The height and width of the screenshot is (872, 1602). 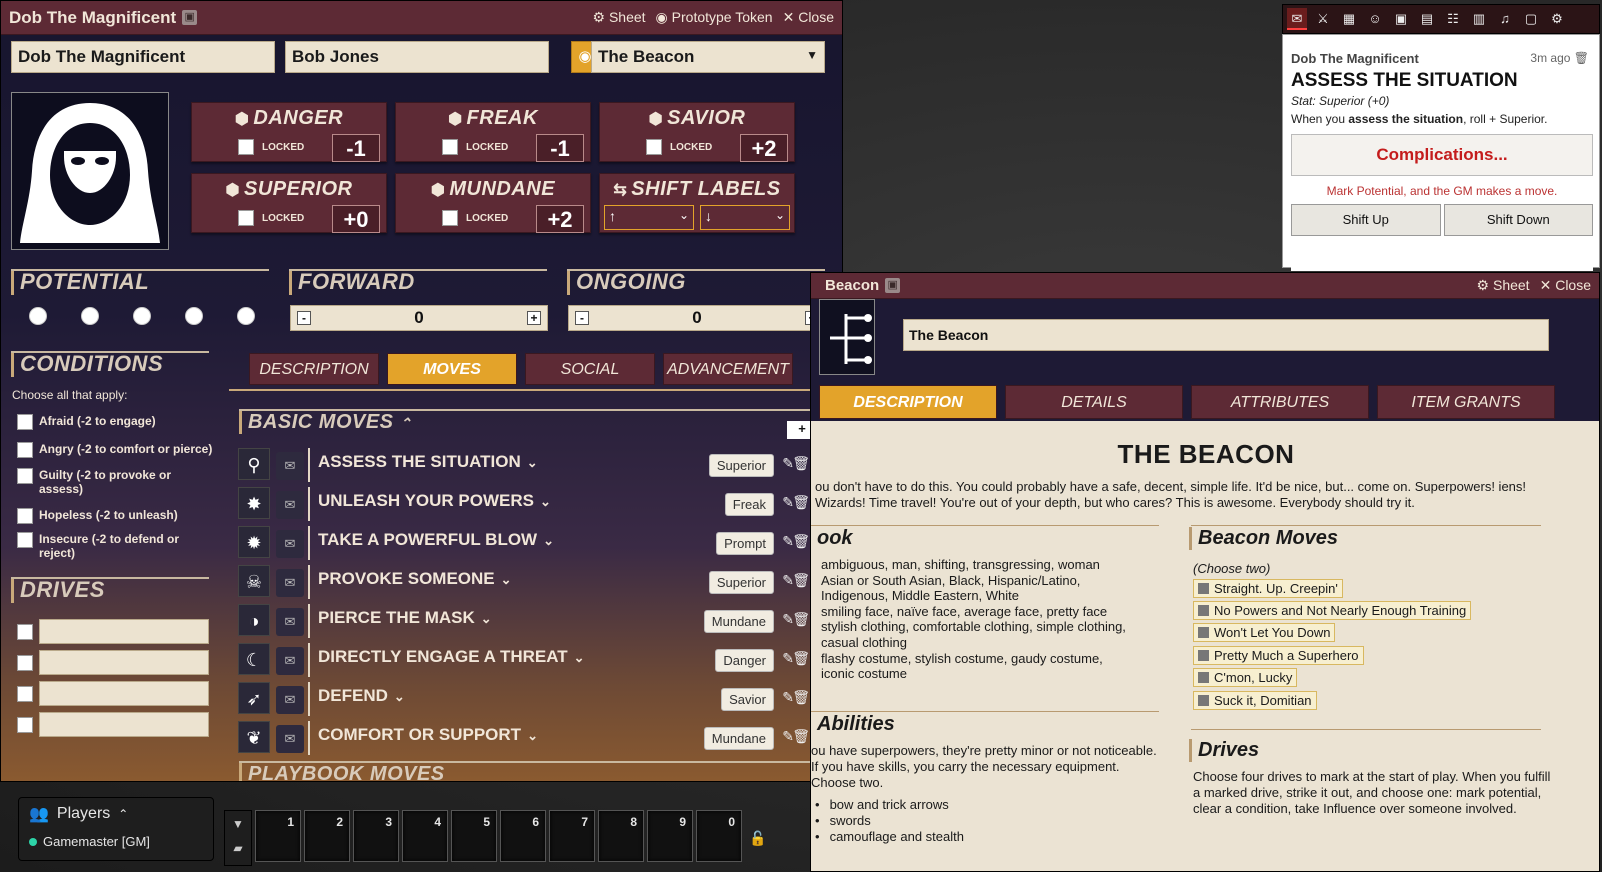 What do you see at coordinates (425, 836) in the screenshot?
I see `macro-slot: 4` at bounding box center [425, 836].